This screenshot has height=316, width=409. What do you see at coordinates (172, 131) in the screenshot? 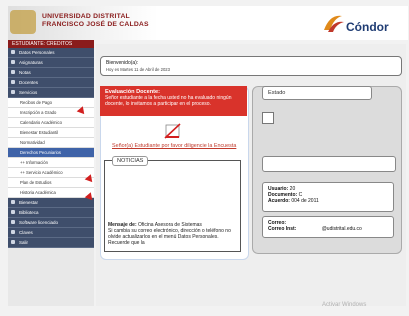
I see `survey-icon` at bounding box center [172, 131].